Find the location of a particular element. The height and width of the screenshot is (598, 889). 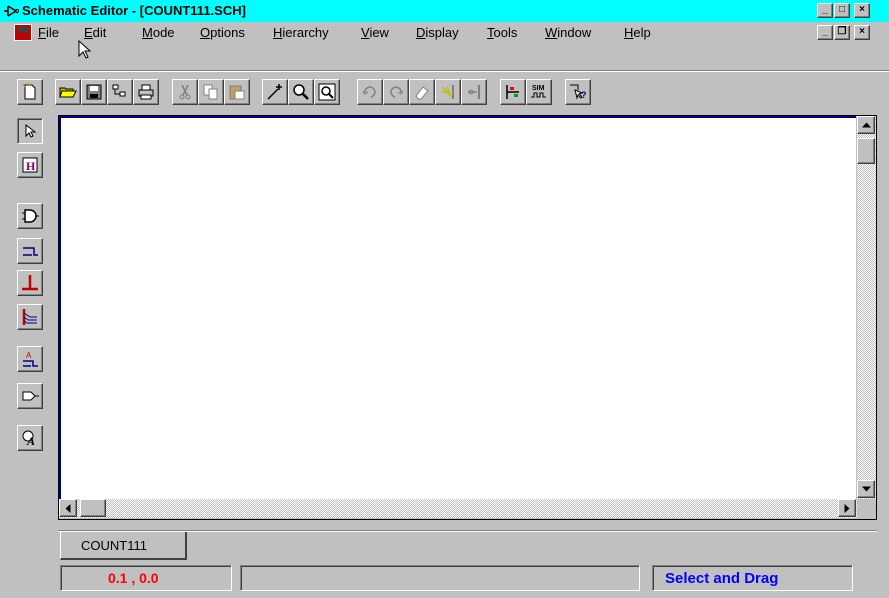

help-pointer-icon: ? is located at coordinates (578, 92).